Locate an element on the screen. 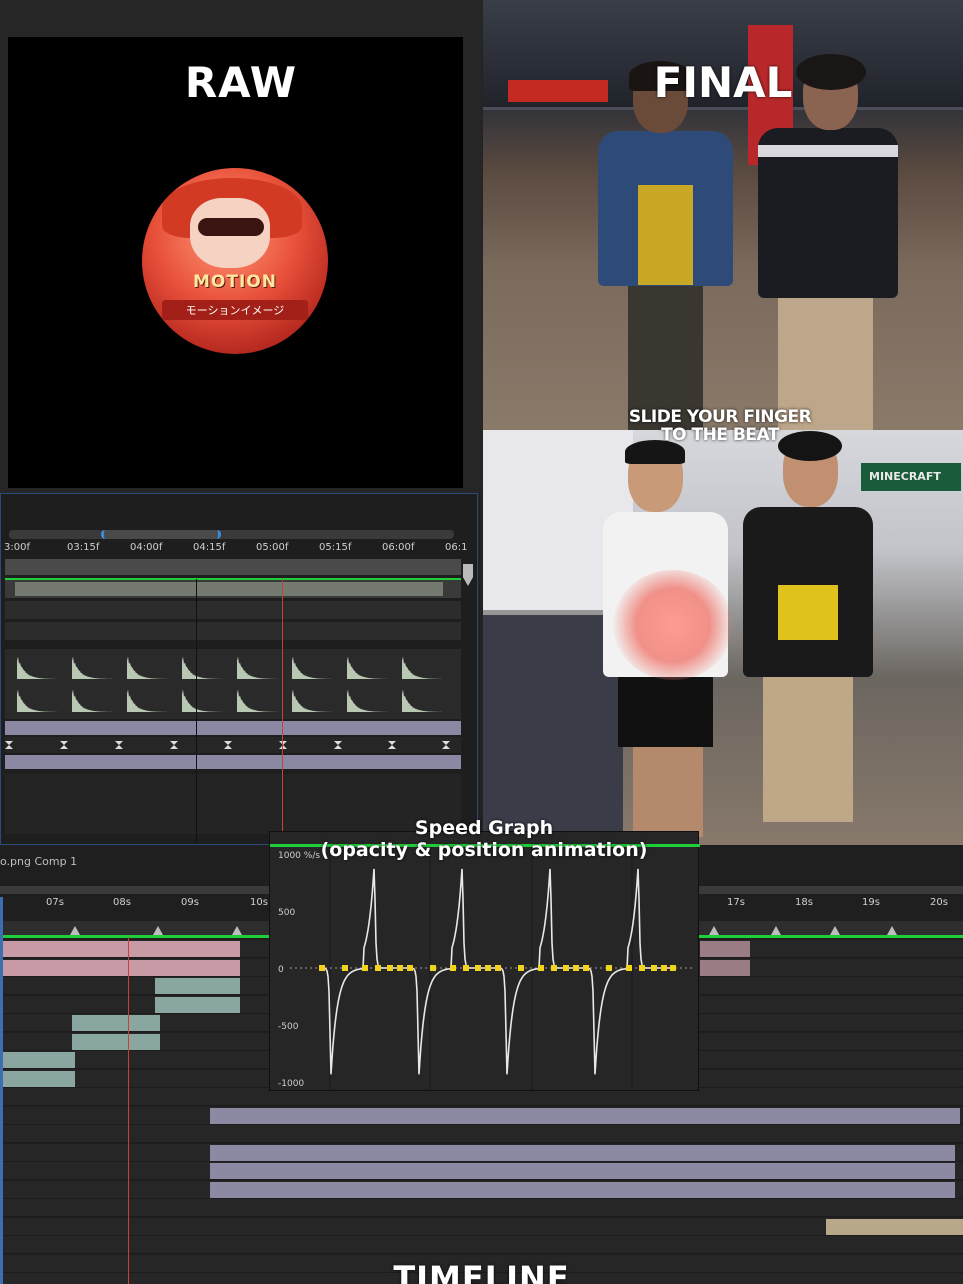 The height and width of the screenshot is (1284, 963). video-clip is located at coordinates (229, 589).